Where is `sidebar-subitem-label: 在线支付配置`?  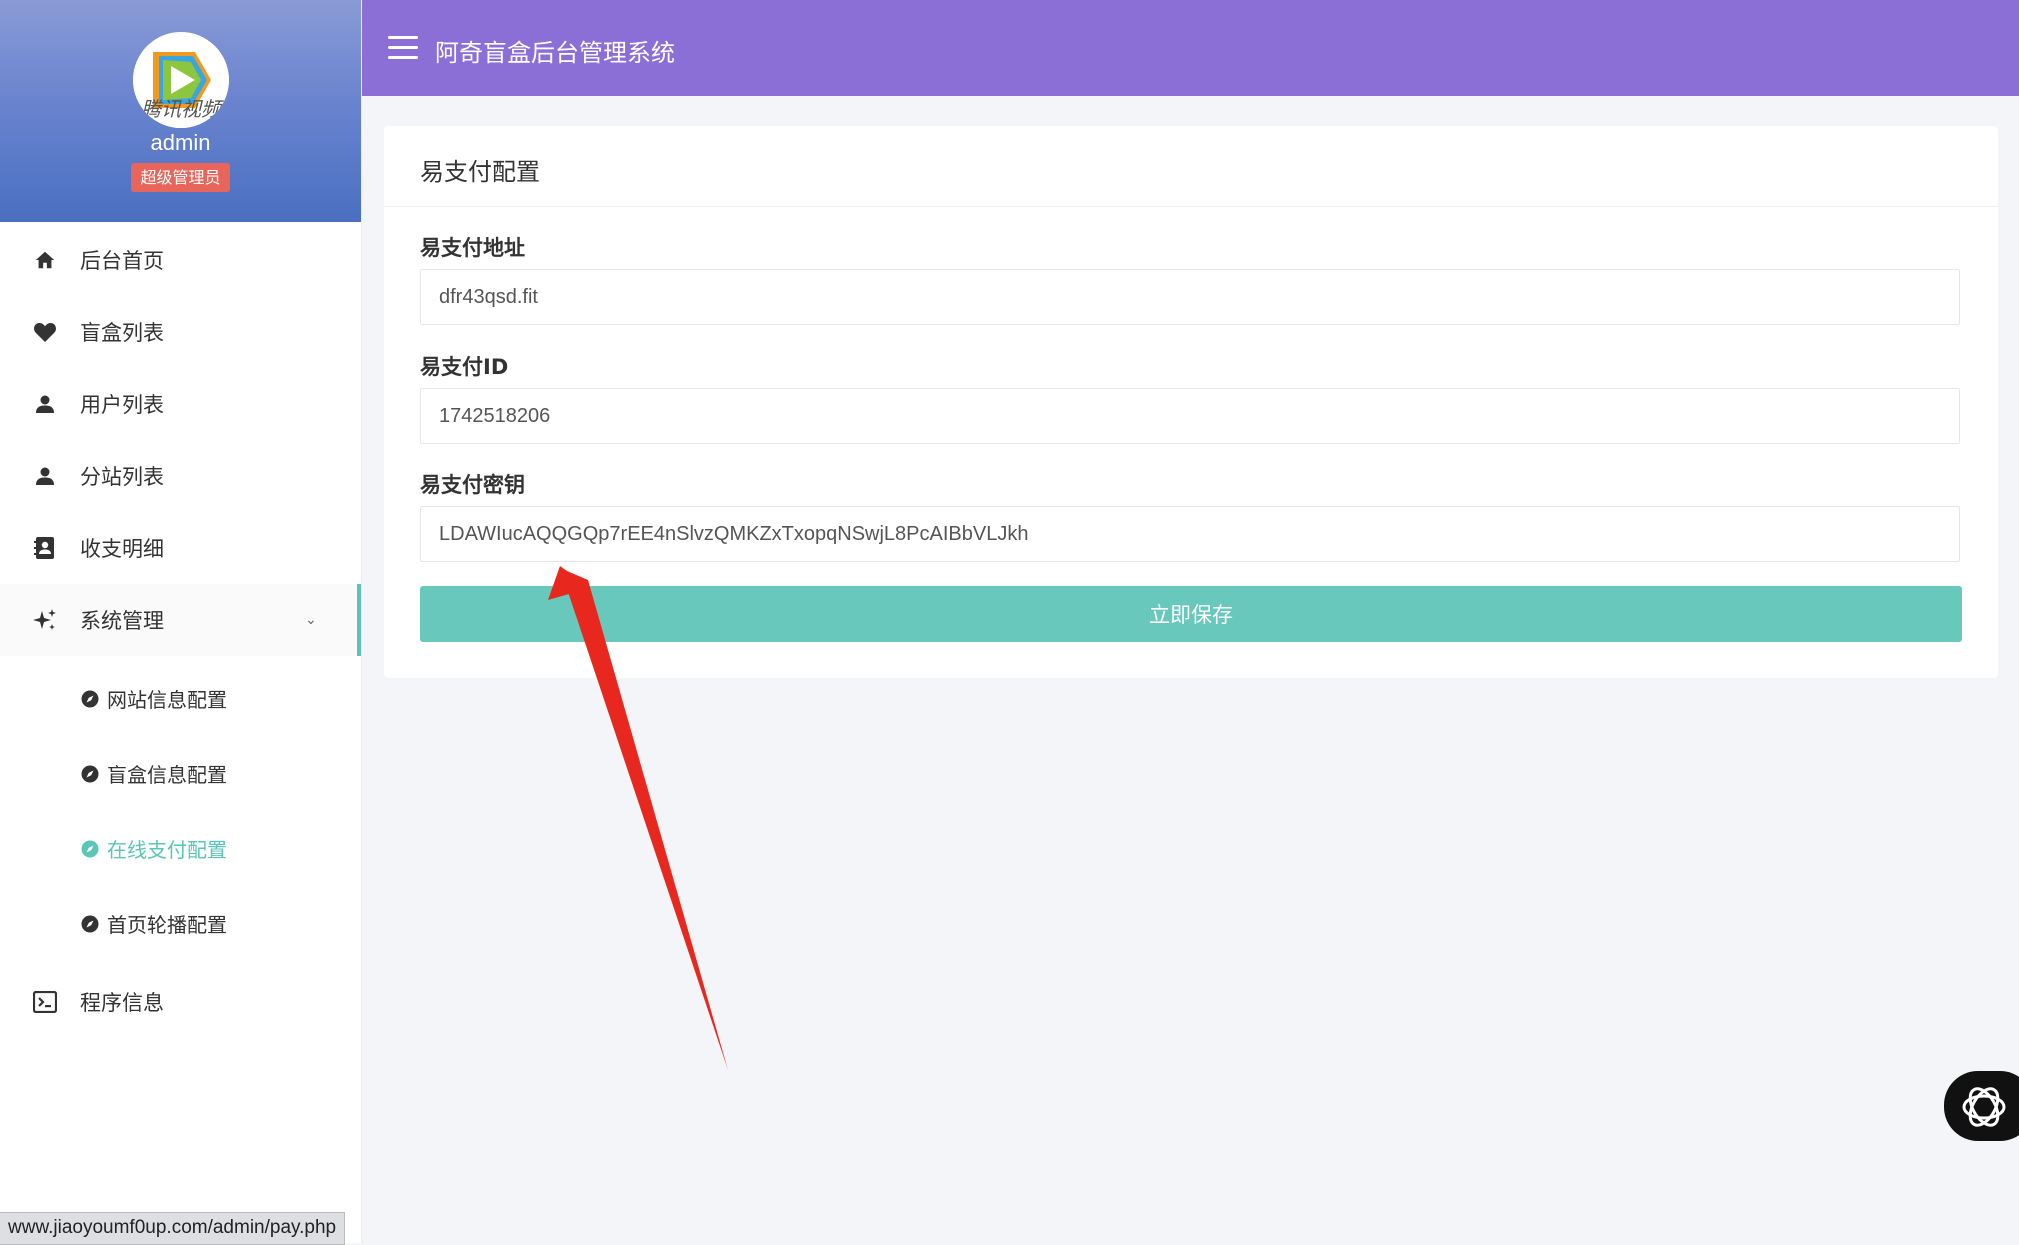
sidebar-subitem-label: 在线支付配置 is located at coordinates (167, 849).